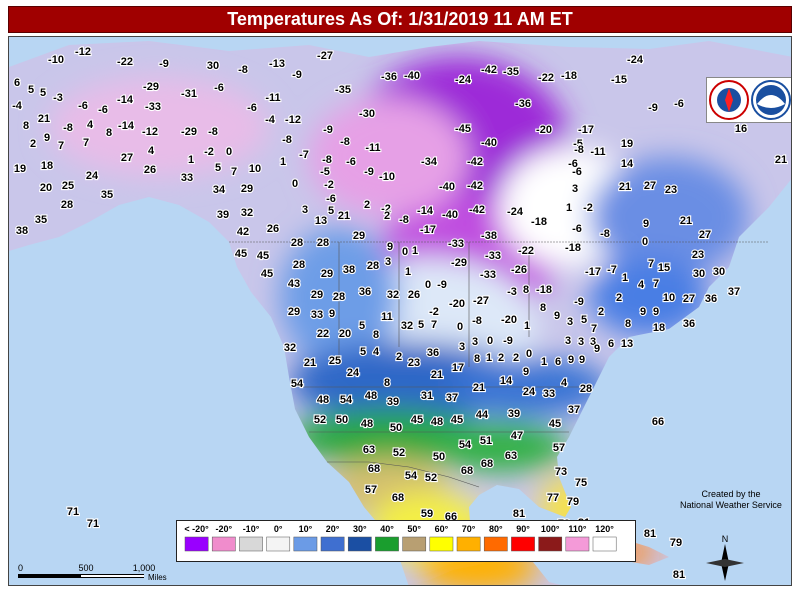  What do you see at coordinates (711, 299) in the screenshot?
I see `temperature-reading: 36` at bounding box center [711, 299].